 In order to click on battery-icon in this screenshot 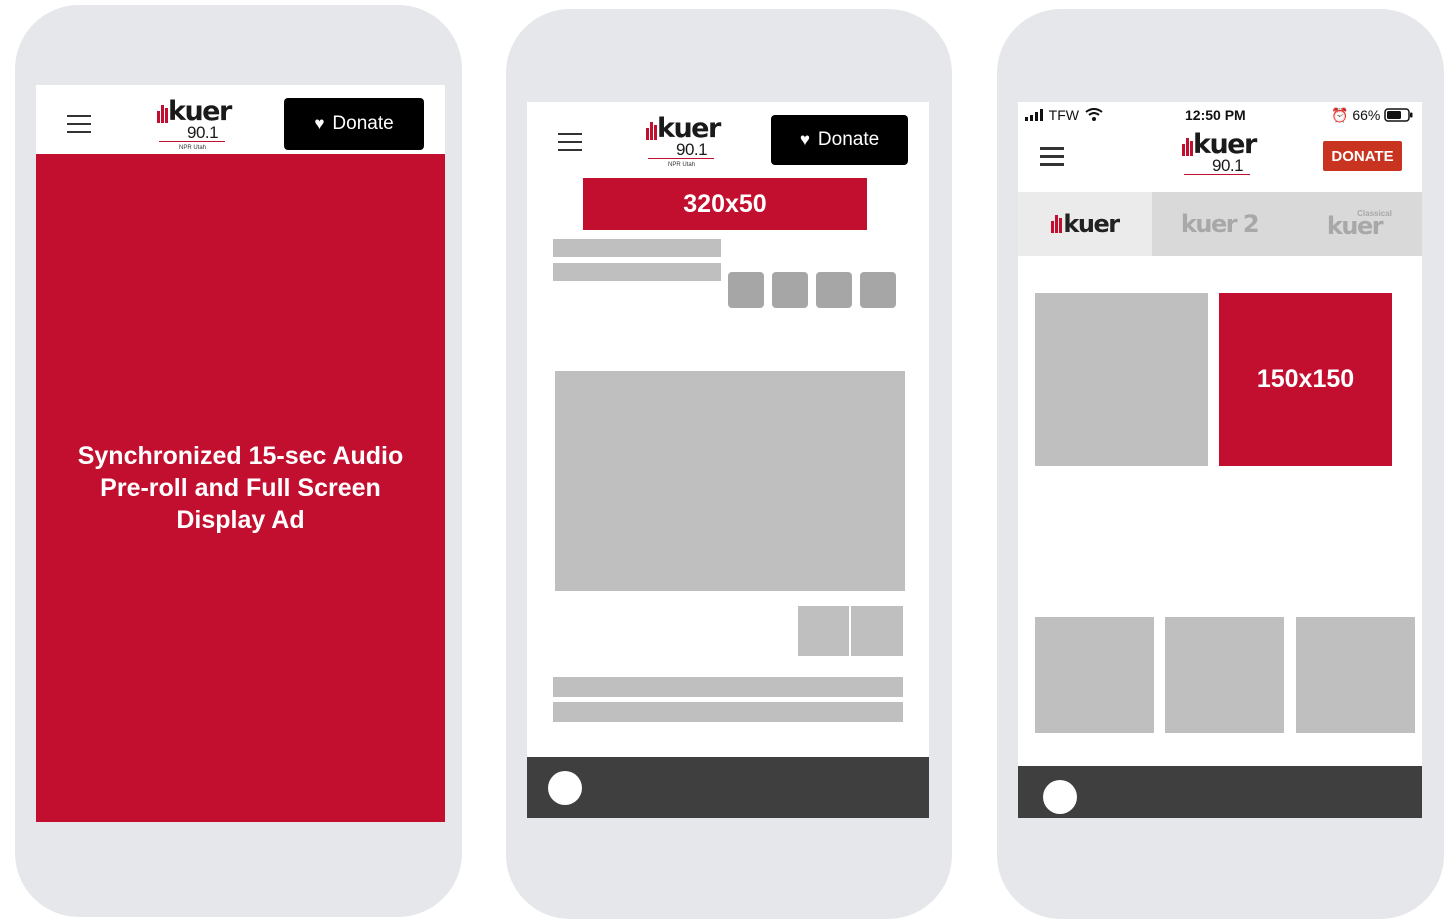, I will do `click(1399, 116)`.